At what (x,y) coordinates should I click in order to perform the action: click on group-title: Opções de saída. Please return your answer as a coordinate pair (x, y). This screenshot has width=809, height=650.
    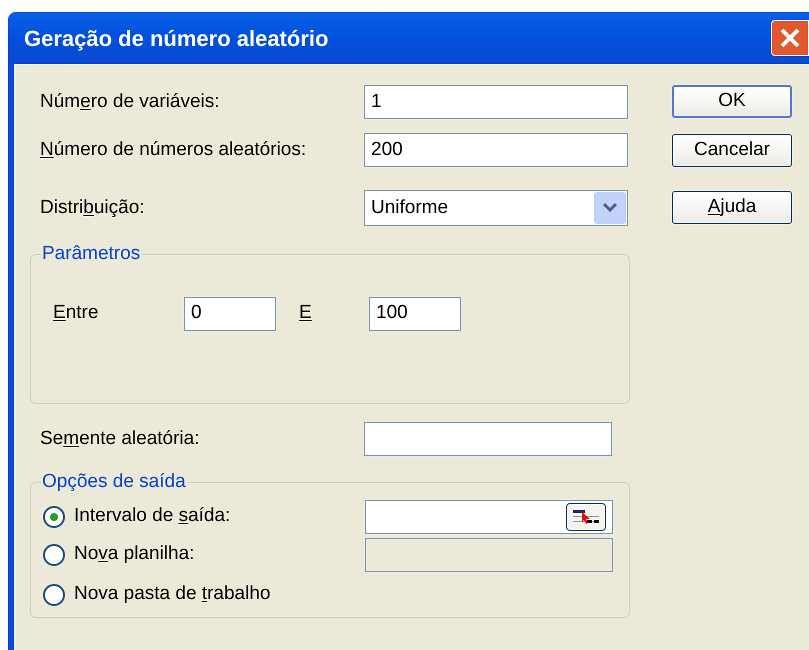
    Looking at the image, I should click on (114, 482).